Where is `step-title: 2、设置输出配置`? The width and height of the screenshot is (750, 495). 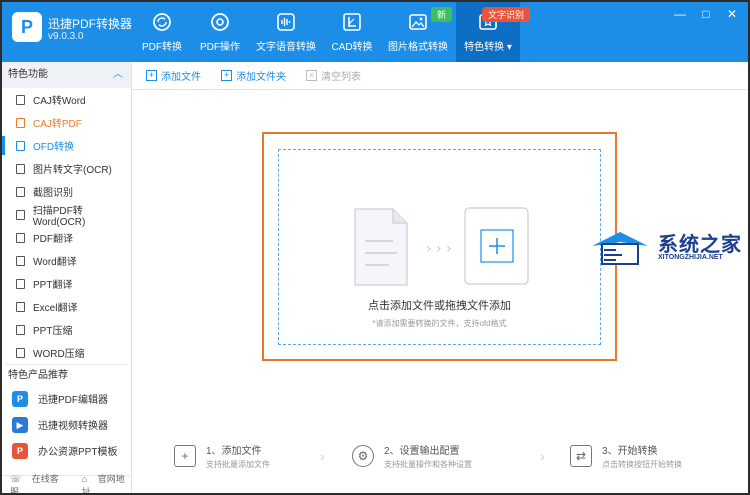
step-title: 2、设置输出配置 is located at coordinates (422, 451).